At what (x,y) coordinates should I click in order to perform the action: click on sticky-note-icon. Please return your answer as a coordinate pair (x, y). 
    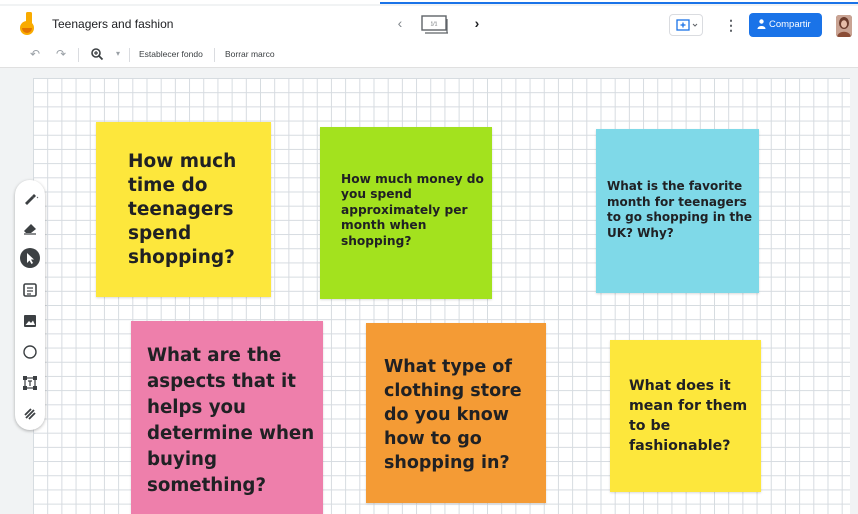
    Looking at the image, I should click on (30, 290).